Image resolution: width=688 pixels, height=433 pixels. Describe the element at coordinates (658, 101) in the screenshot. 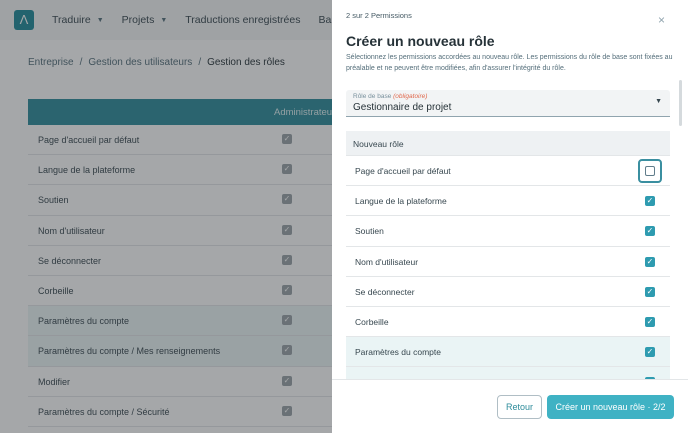

I see `caret-down-icon: ▼` at that location.